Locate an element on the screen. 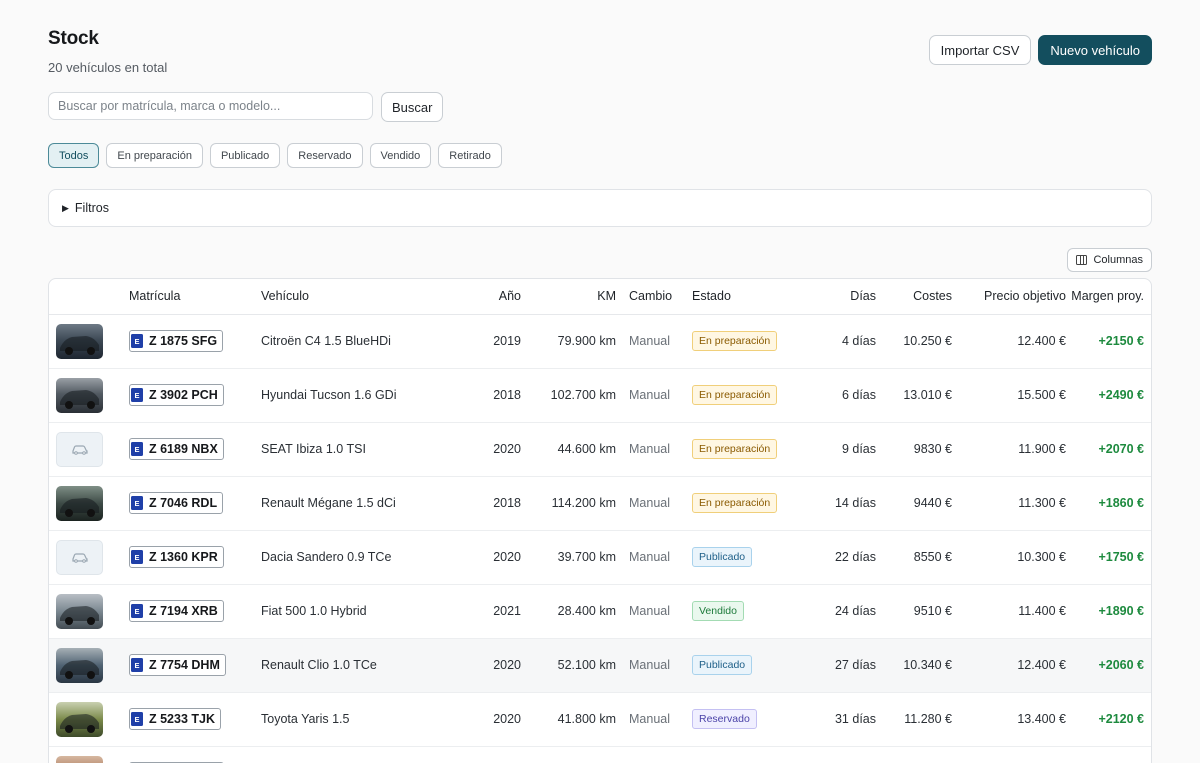 The height and width of the screenshot is (763, 1200). col-target-price: Precio objetivo is located at coordinates (1009, 297).